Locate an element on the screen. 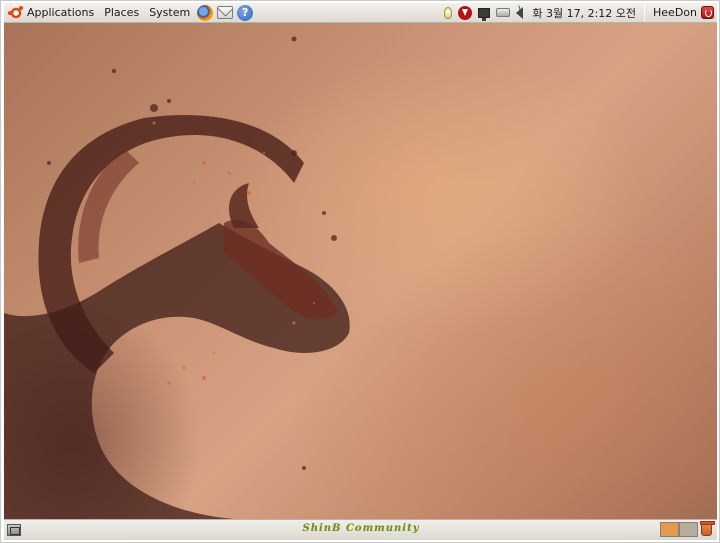 This screenshot has height=543, width=720. system-menu-label: System is located at coordinates (170, 12).